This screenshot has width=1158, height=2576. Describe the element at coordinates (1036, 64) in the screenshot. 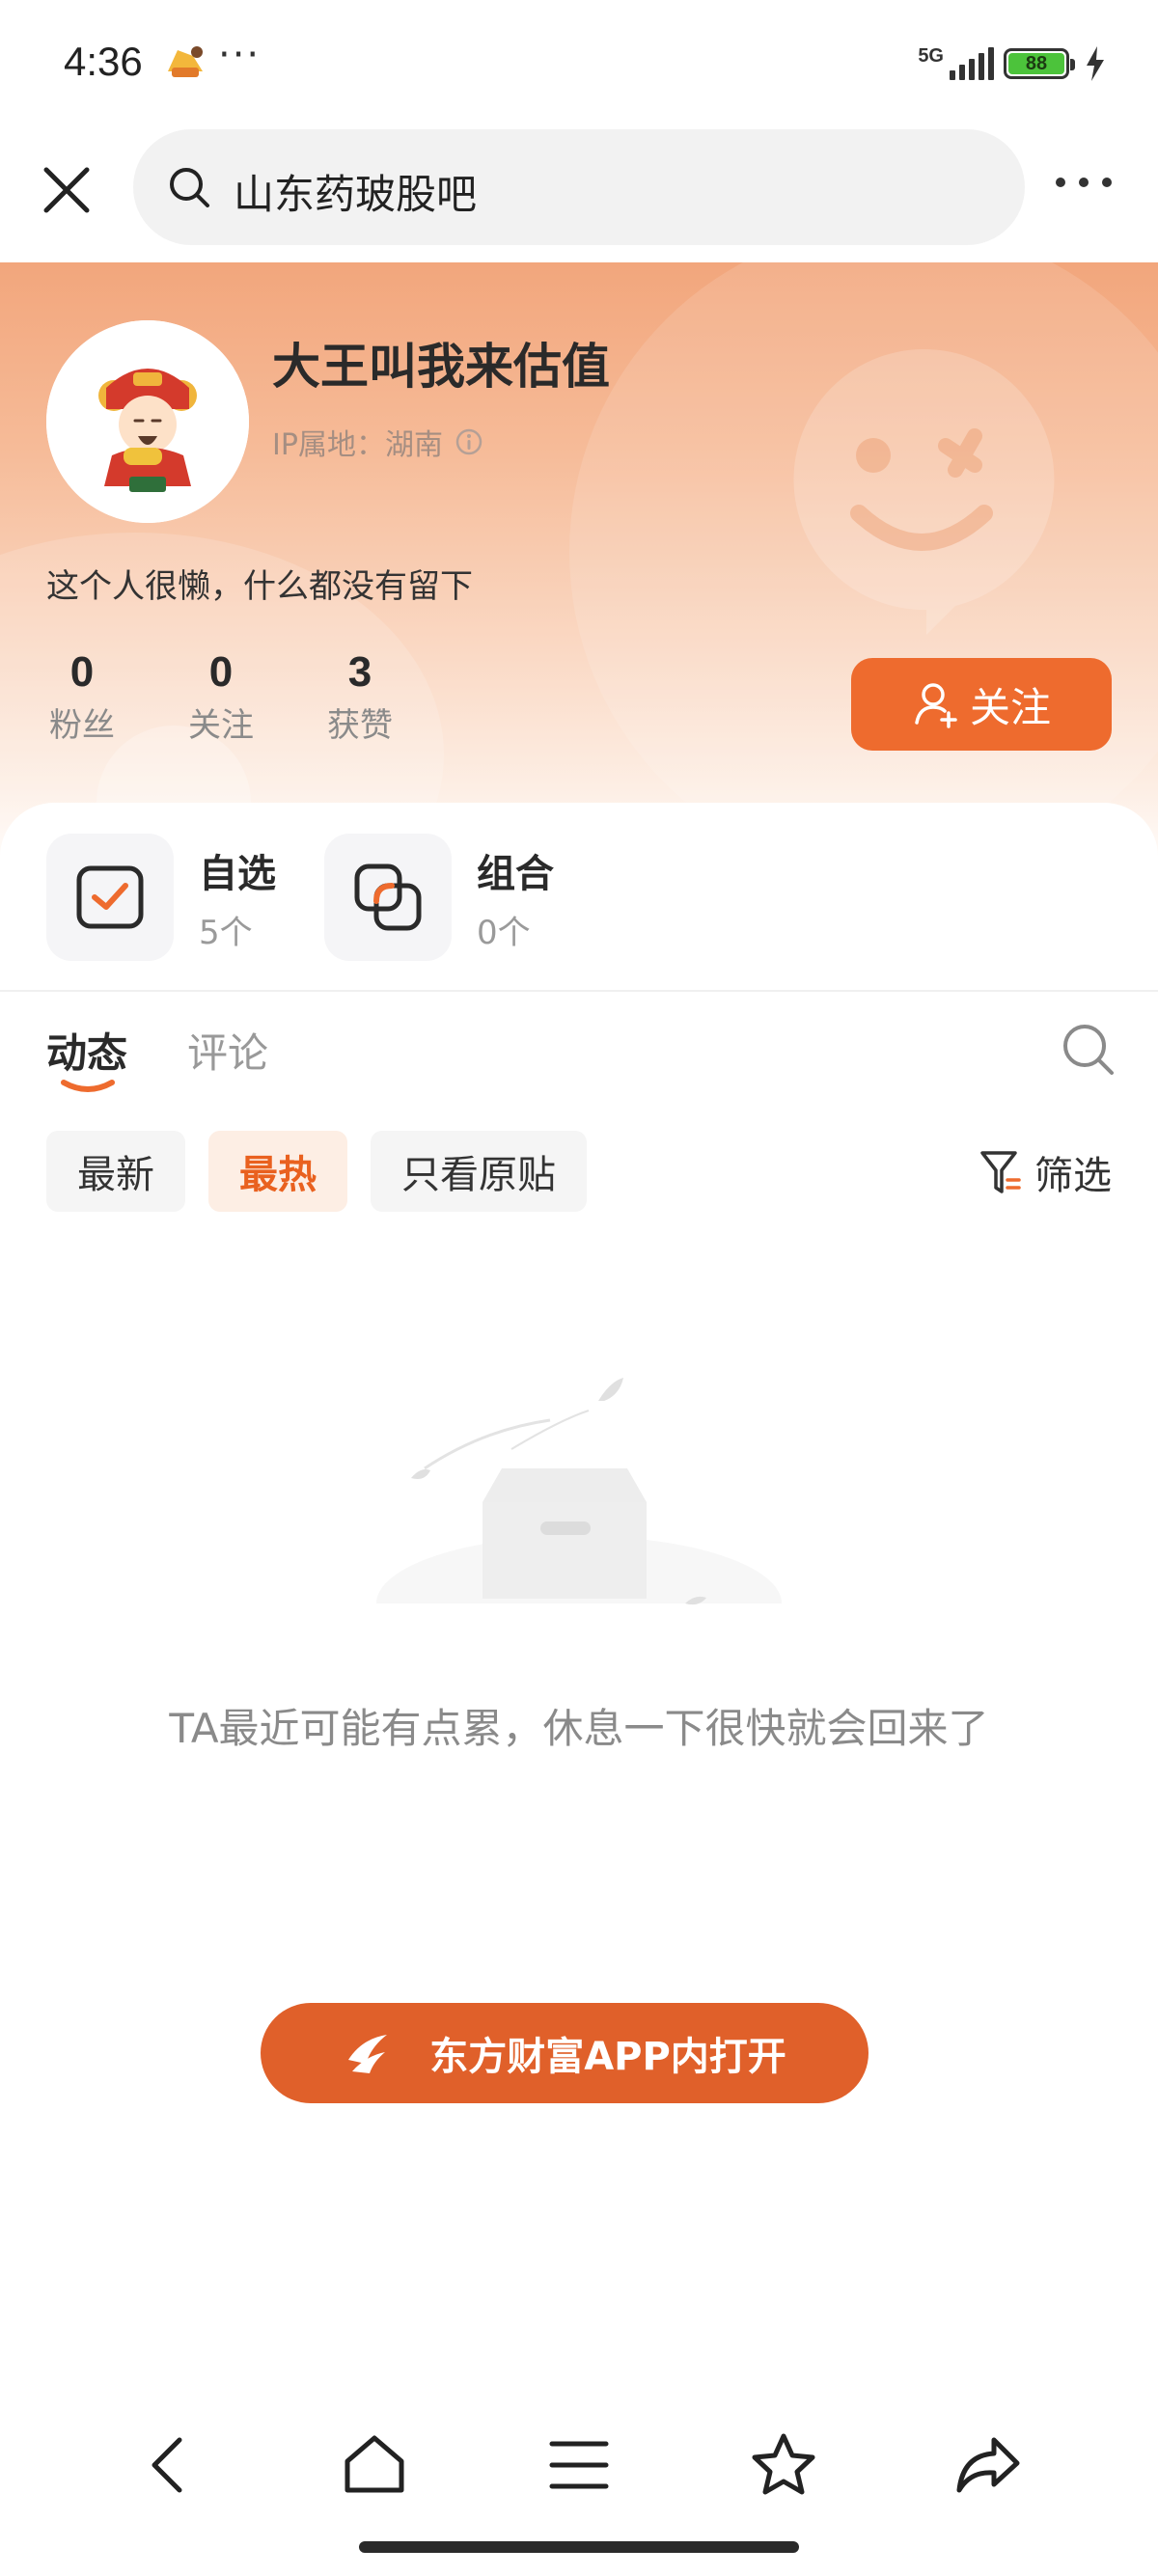

I see `battery-level: 88` at that location.